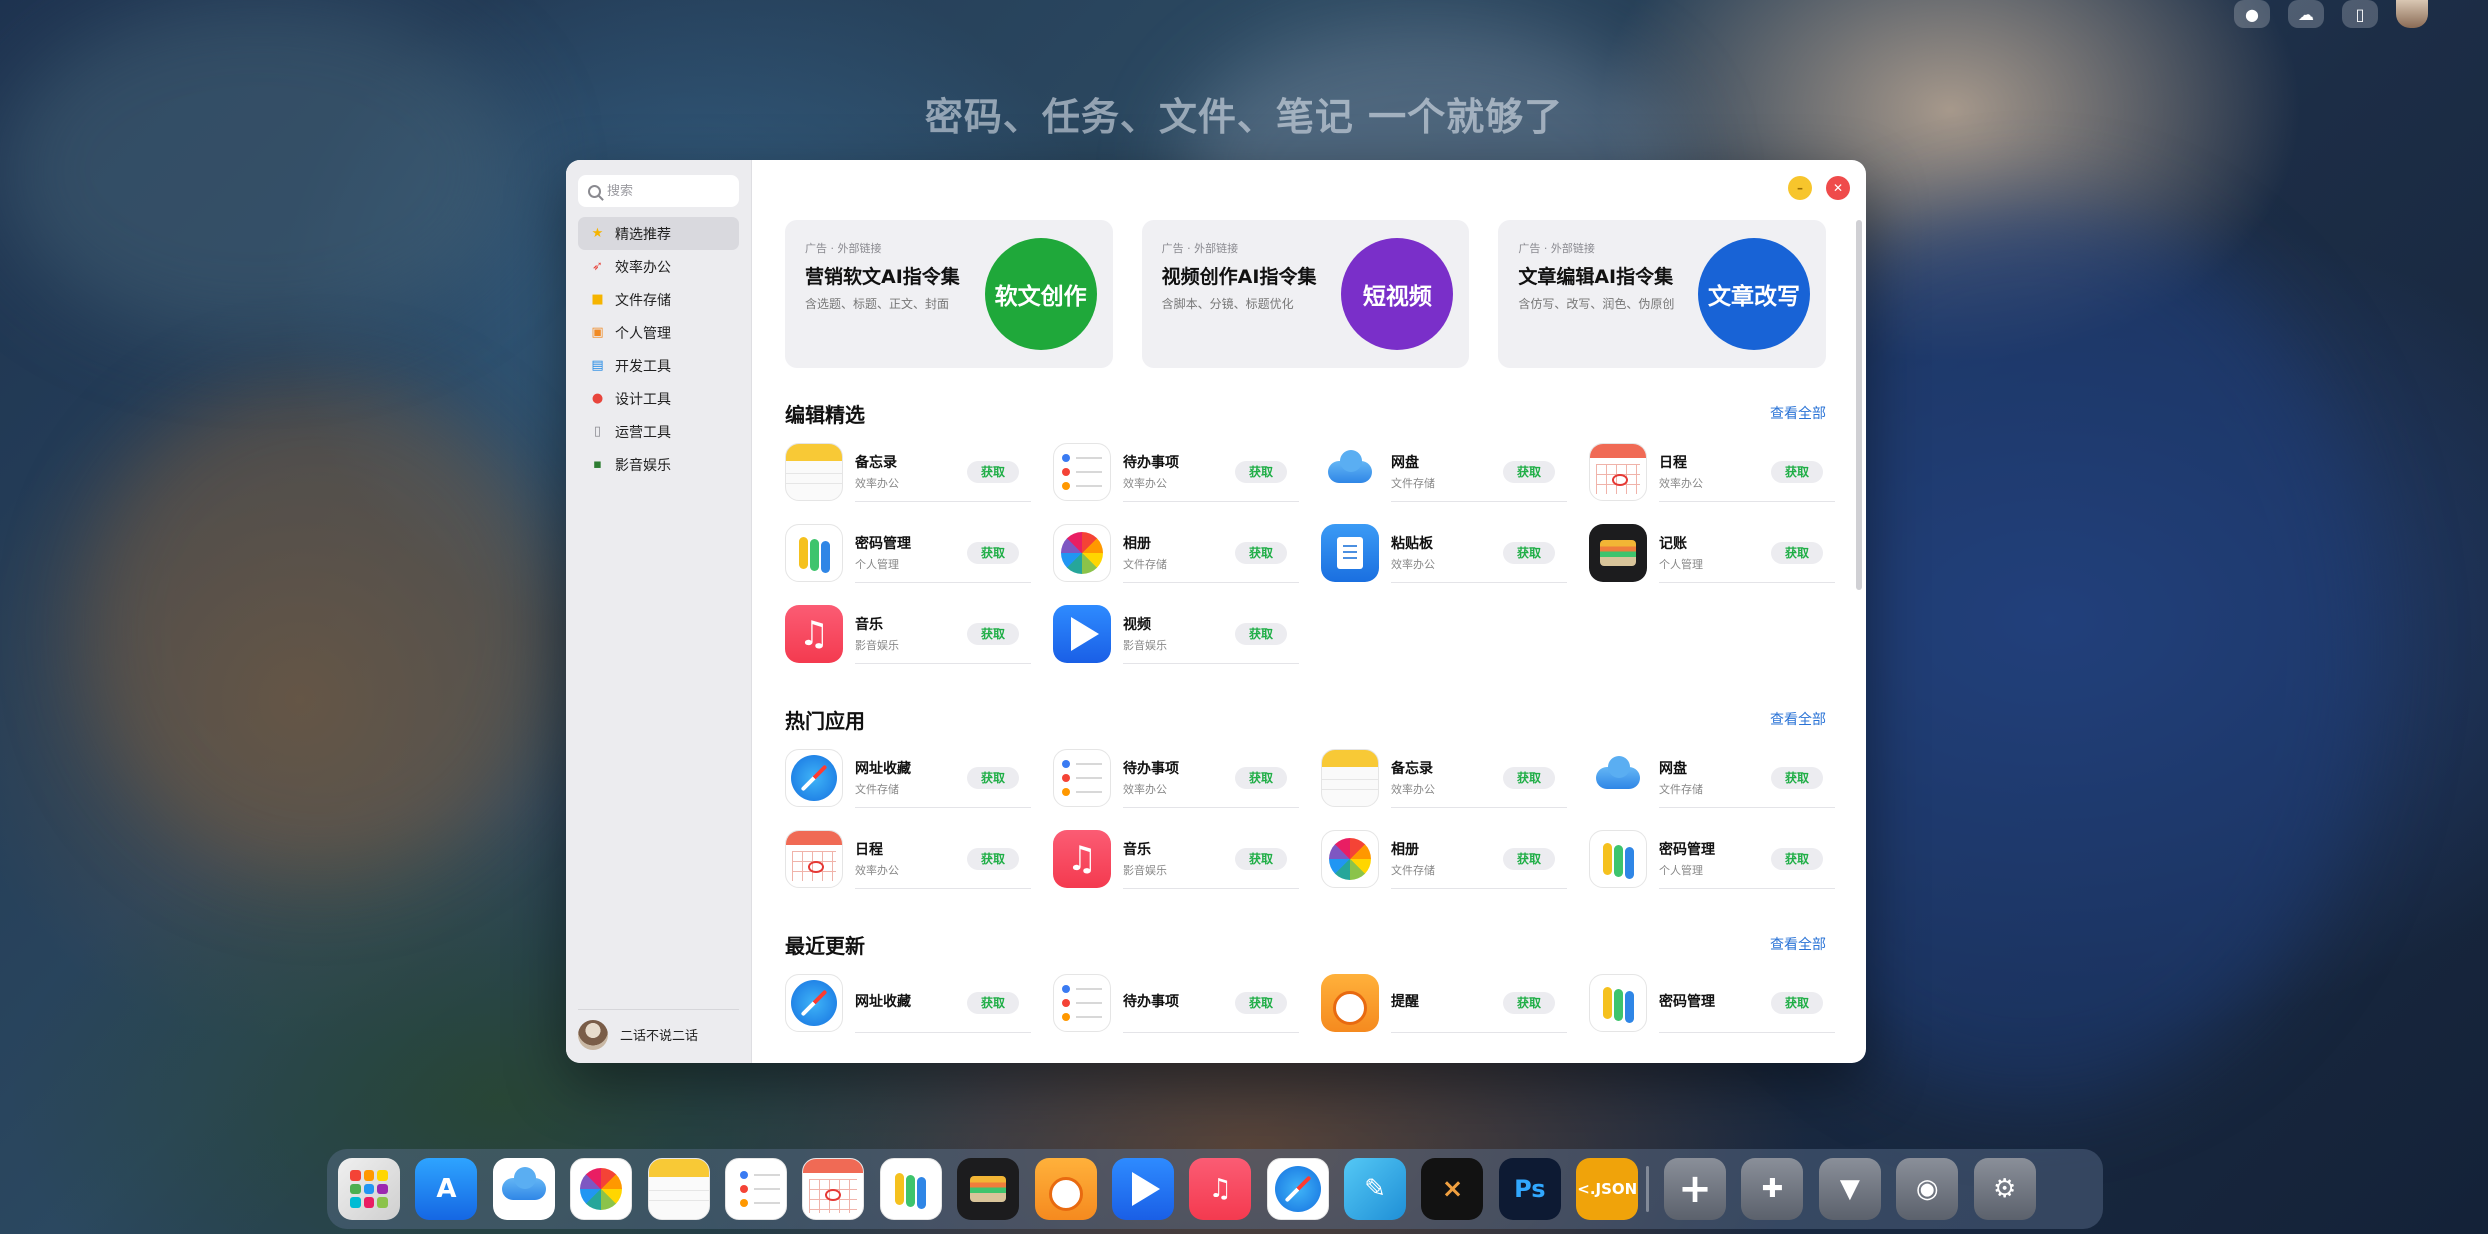  I want to click on sidebar-toggle-icon: ▯, so click(2360, 14).